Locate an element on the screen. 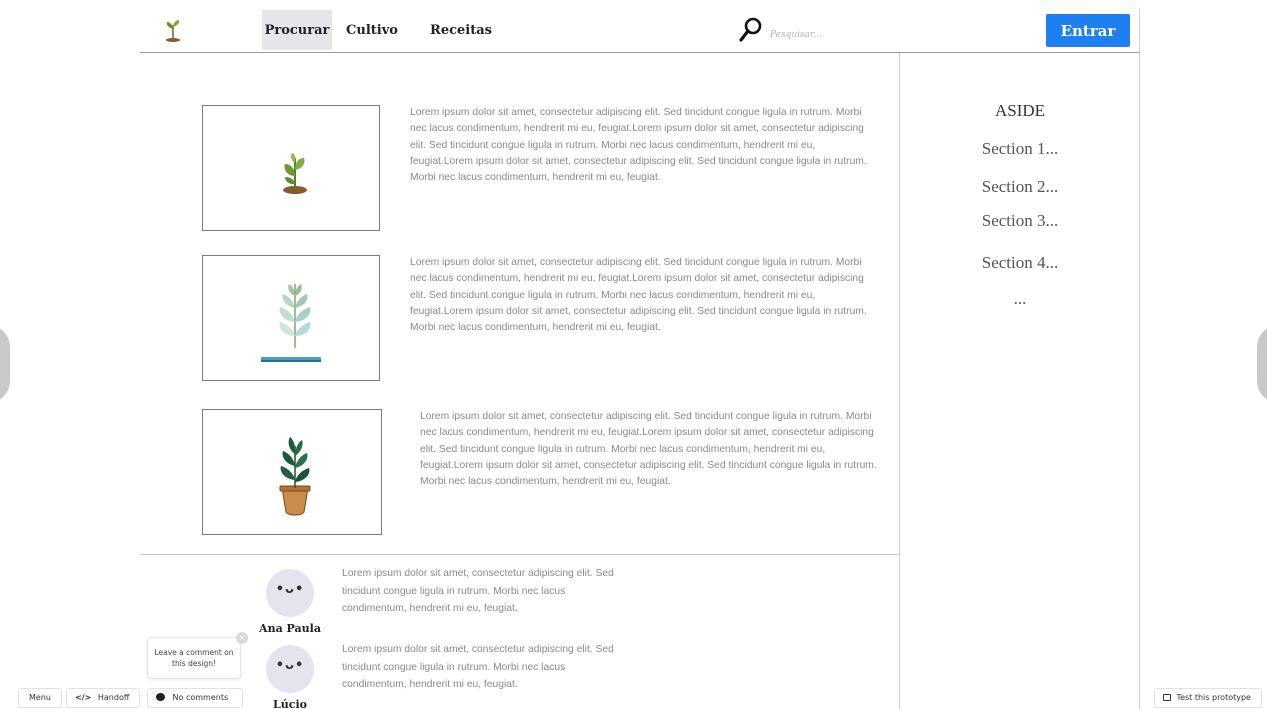 This screenshot has width=1267, height=709. next-screen-arrow is located at coordinates (1262, 364).